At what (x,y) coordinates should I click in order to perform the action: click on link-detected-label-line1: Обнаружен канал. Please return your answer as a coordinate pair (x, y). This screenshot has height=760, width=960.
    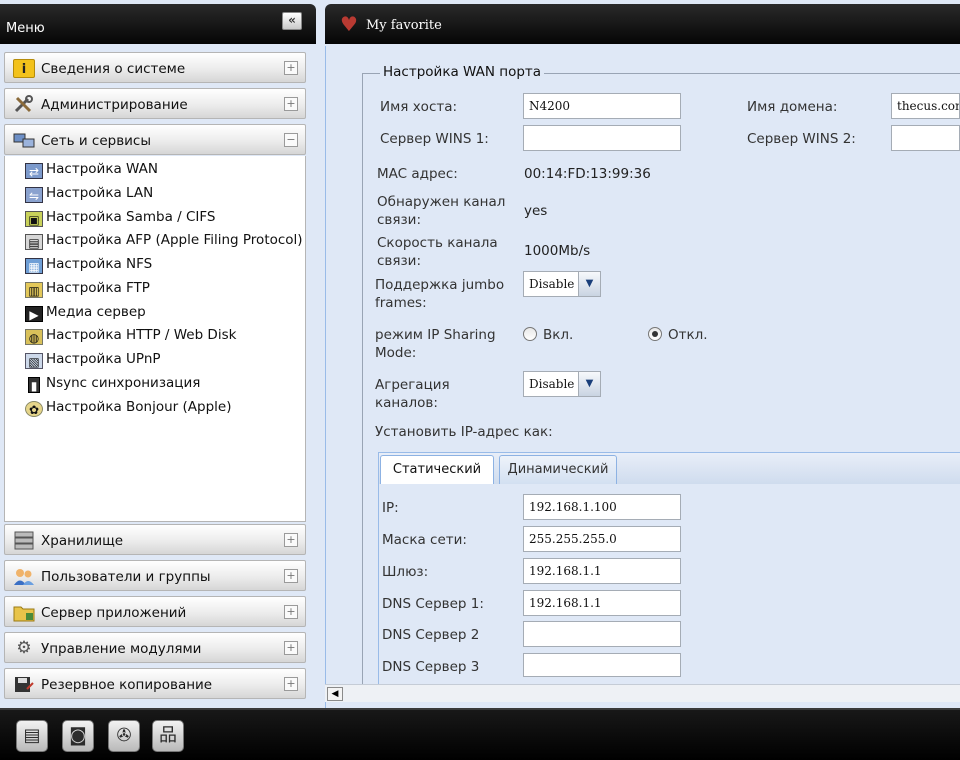
    Looking at the image, I should click on (441, 202).